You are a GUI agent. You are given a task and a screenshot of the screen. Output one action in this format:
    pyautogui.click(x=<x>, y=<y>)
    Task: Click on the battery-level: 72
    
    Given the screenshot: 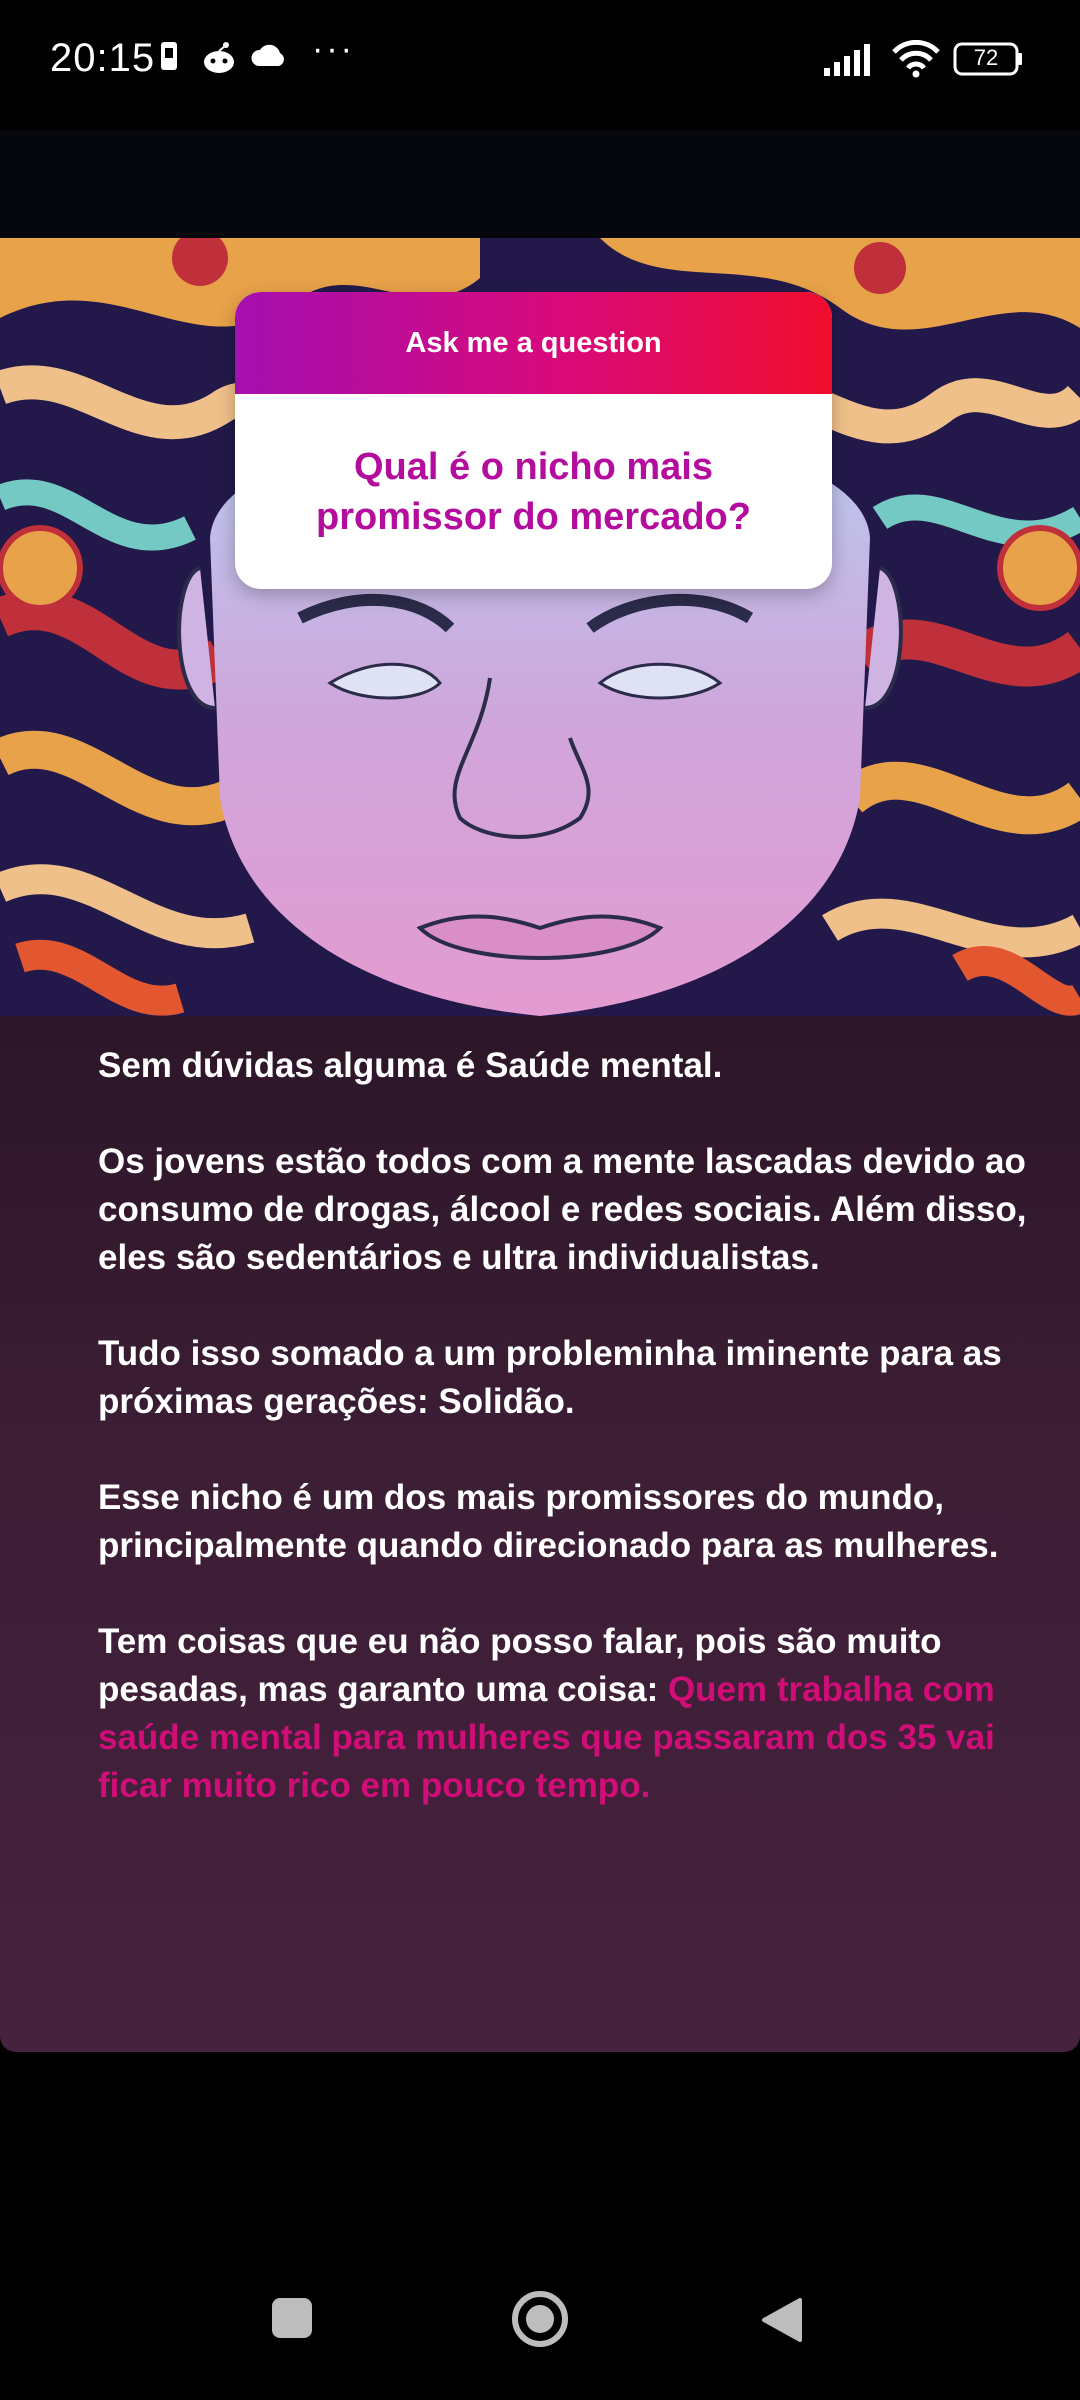 What is the action you would take?
    pyautogui.click(x=986, y=57)
    